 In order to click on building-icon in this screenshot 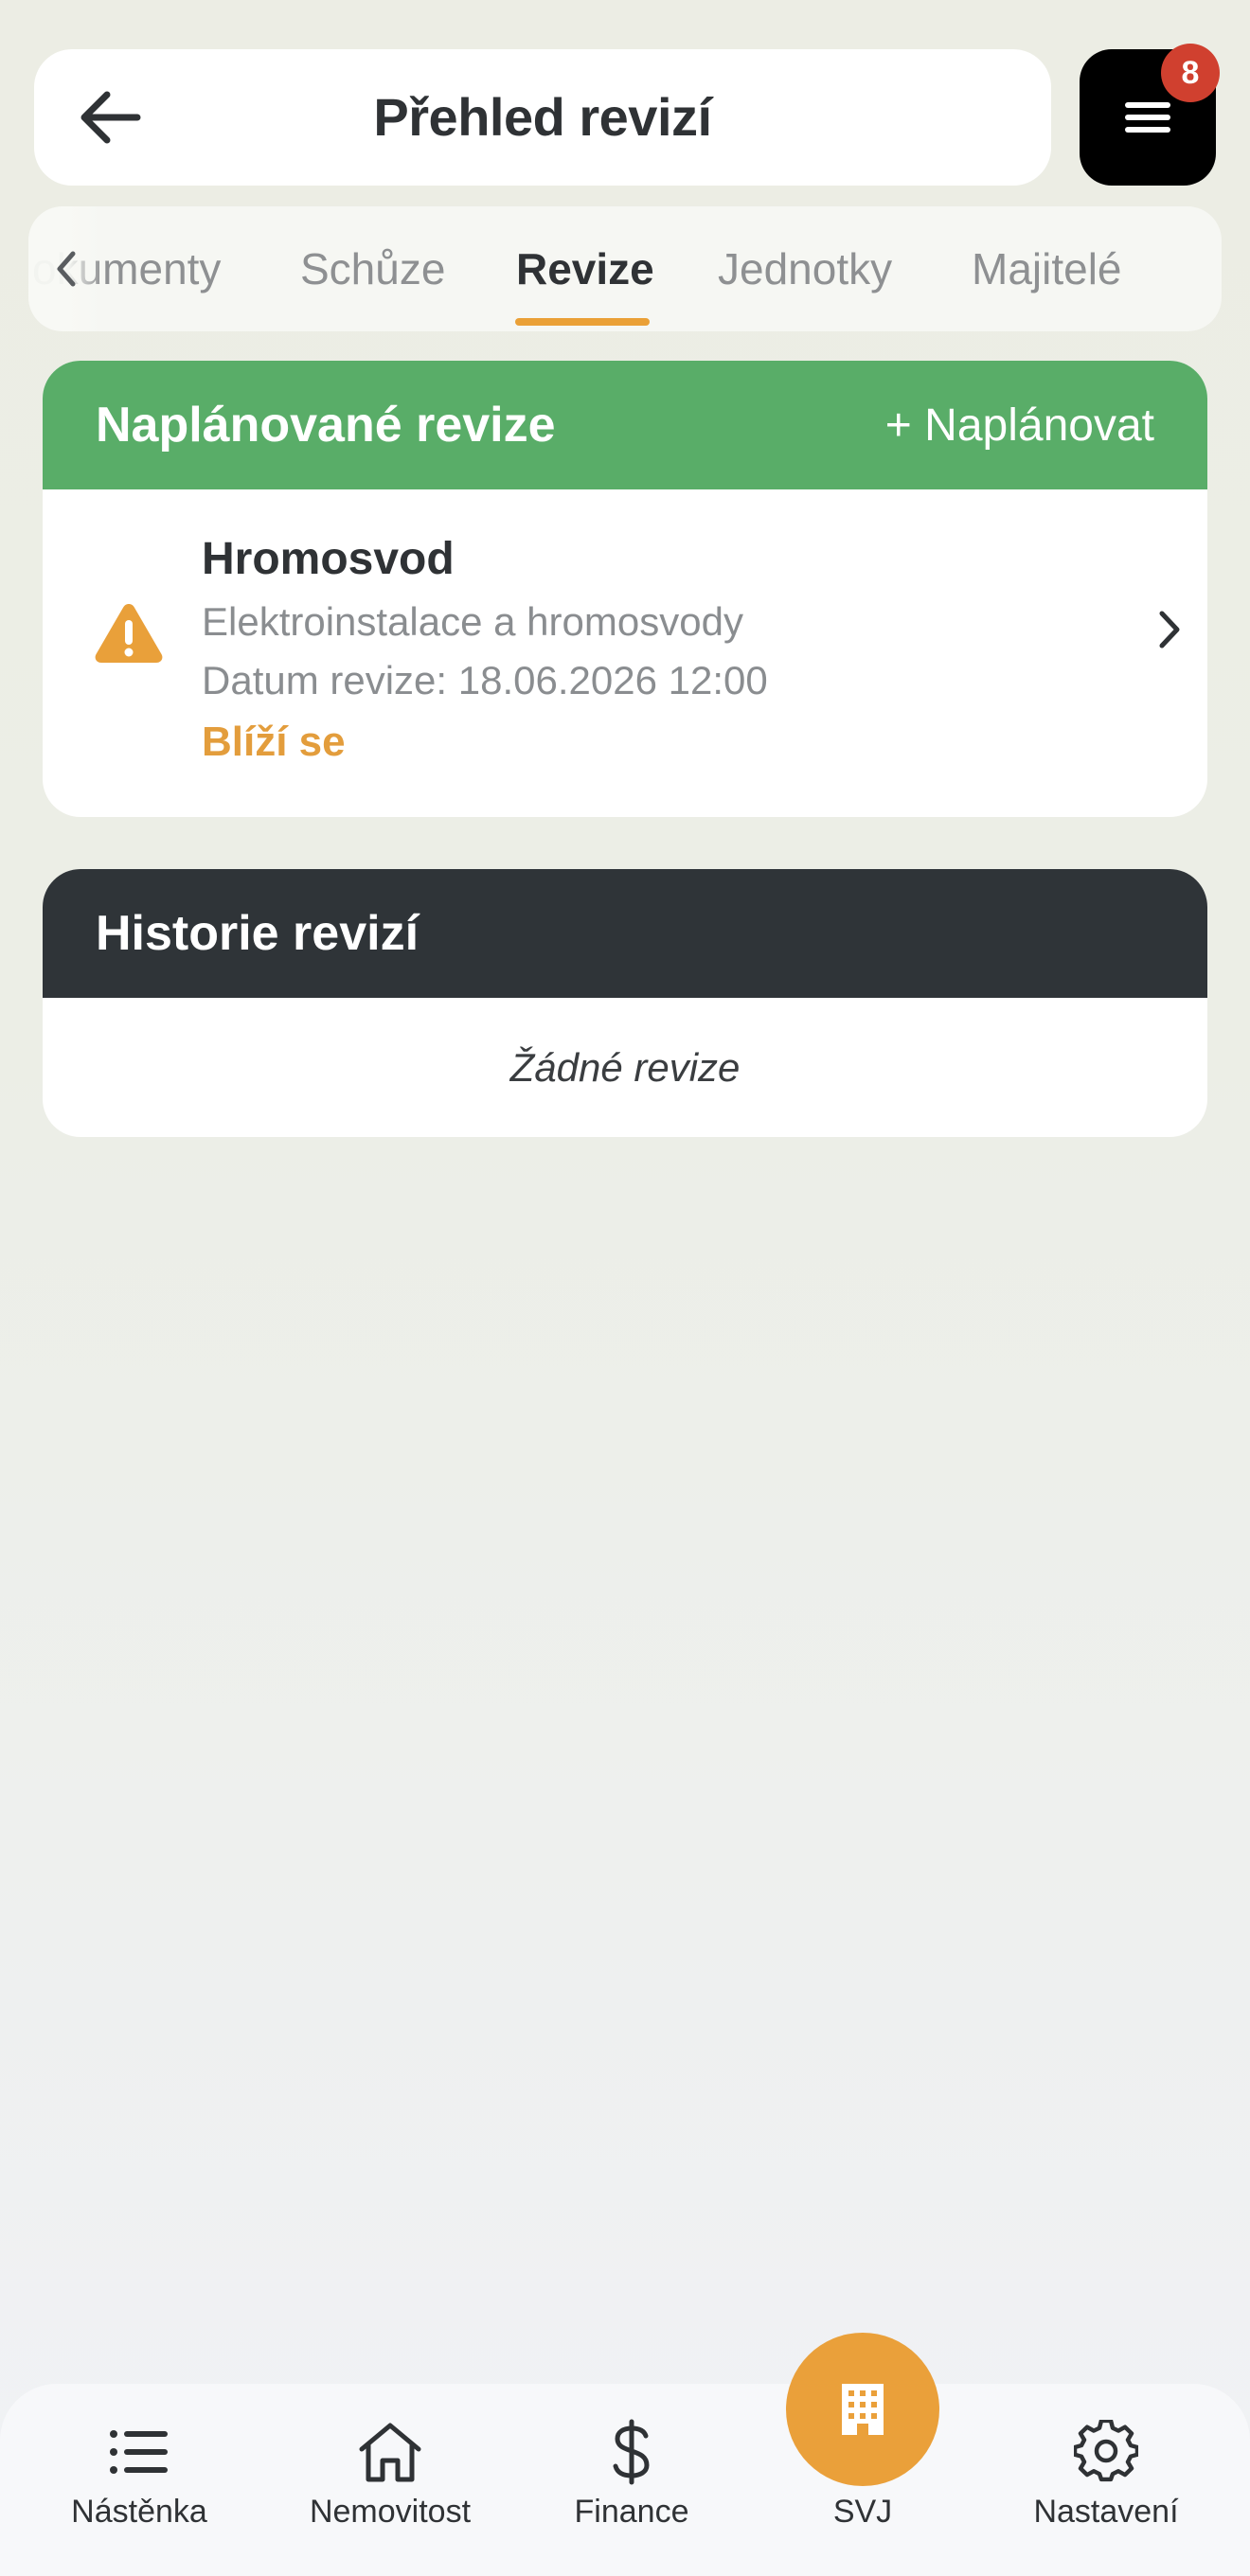, I will do `click(863, 2409)`.